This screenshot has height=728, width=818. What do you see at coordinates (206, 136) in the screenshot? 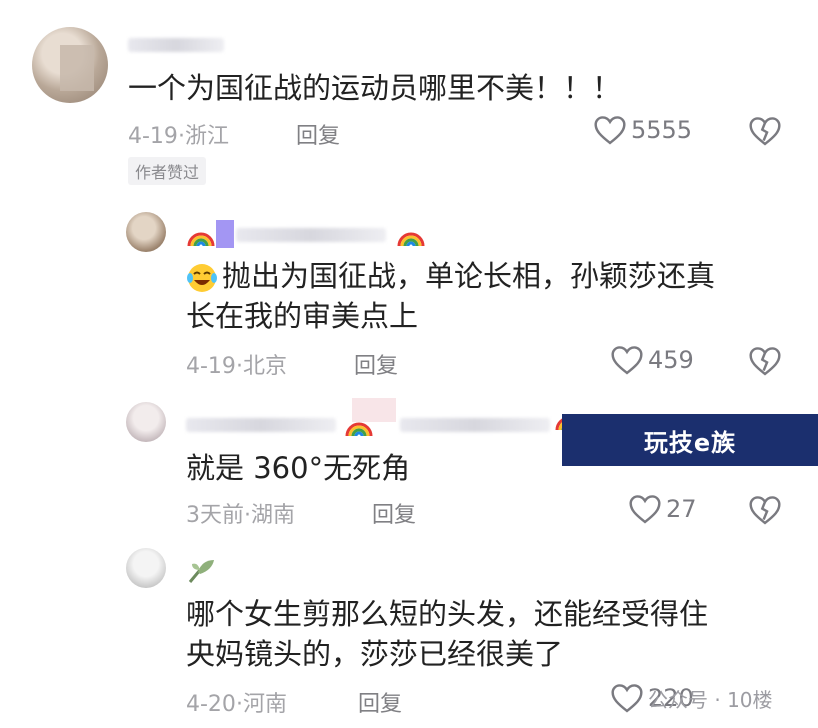
I see `comment-location: 浙江` at bounding box center [206, 136].